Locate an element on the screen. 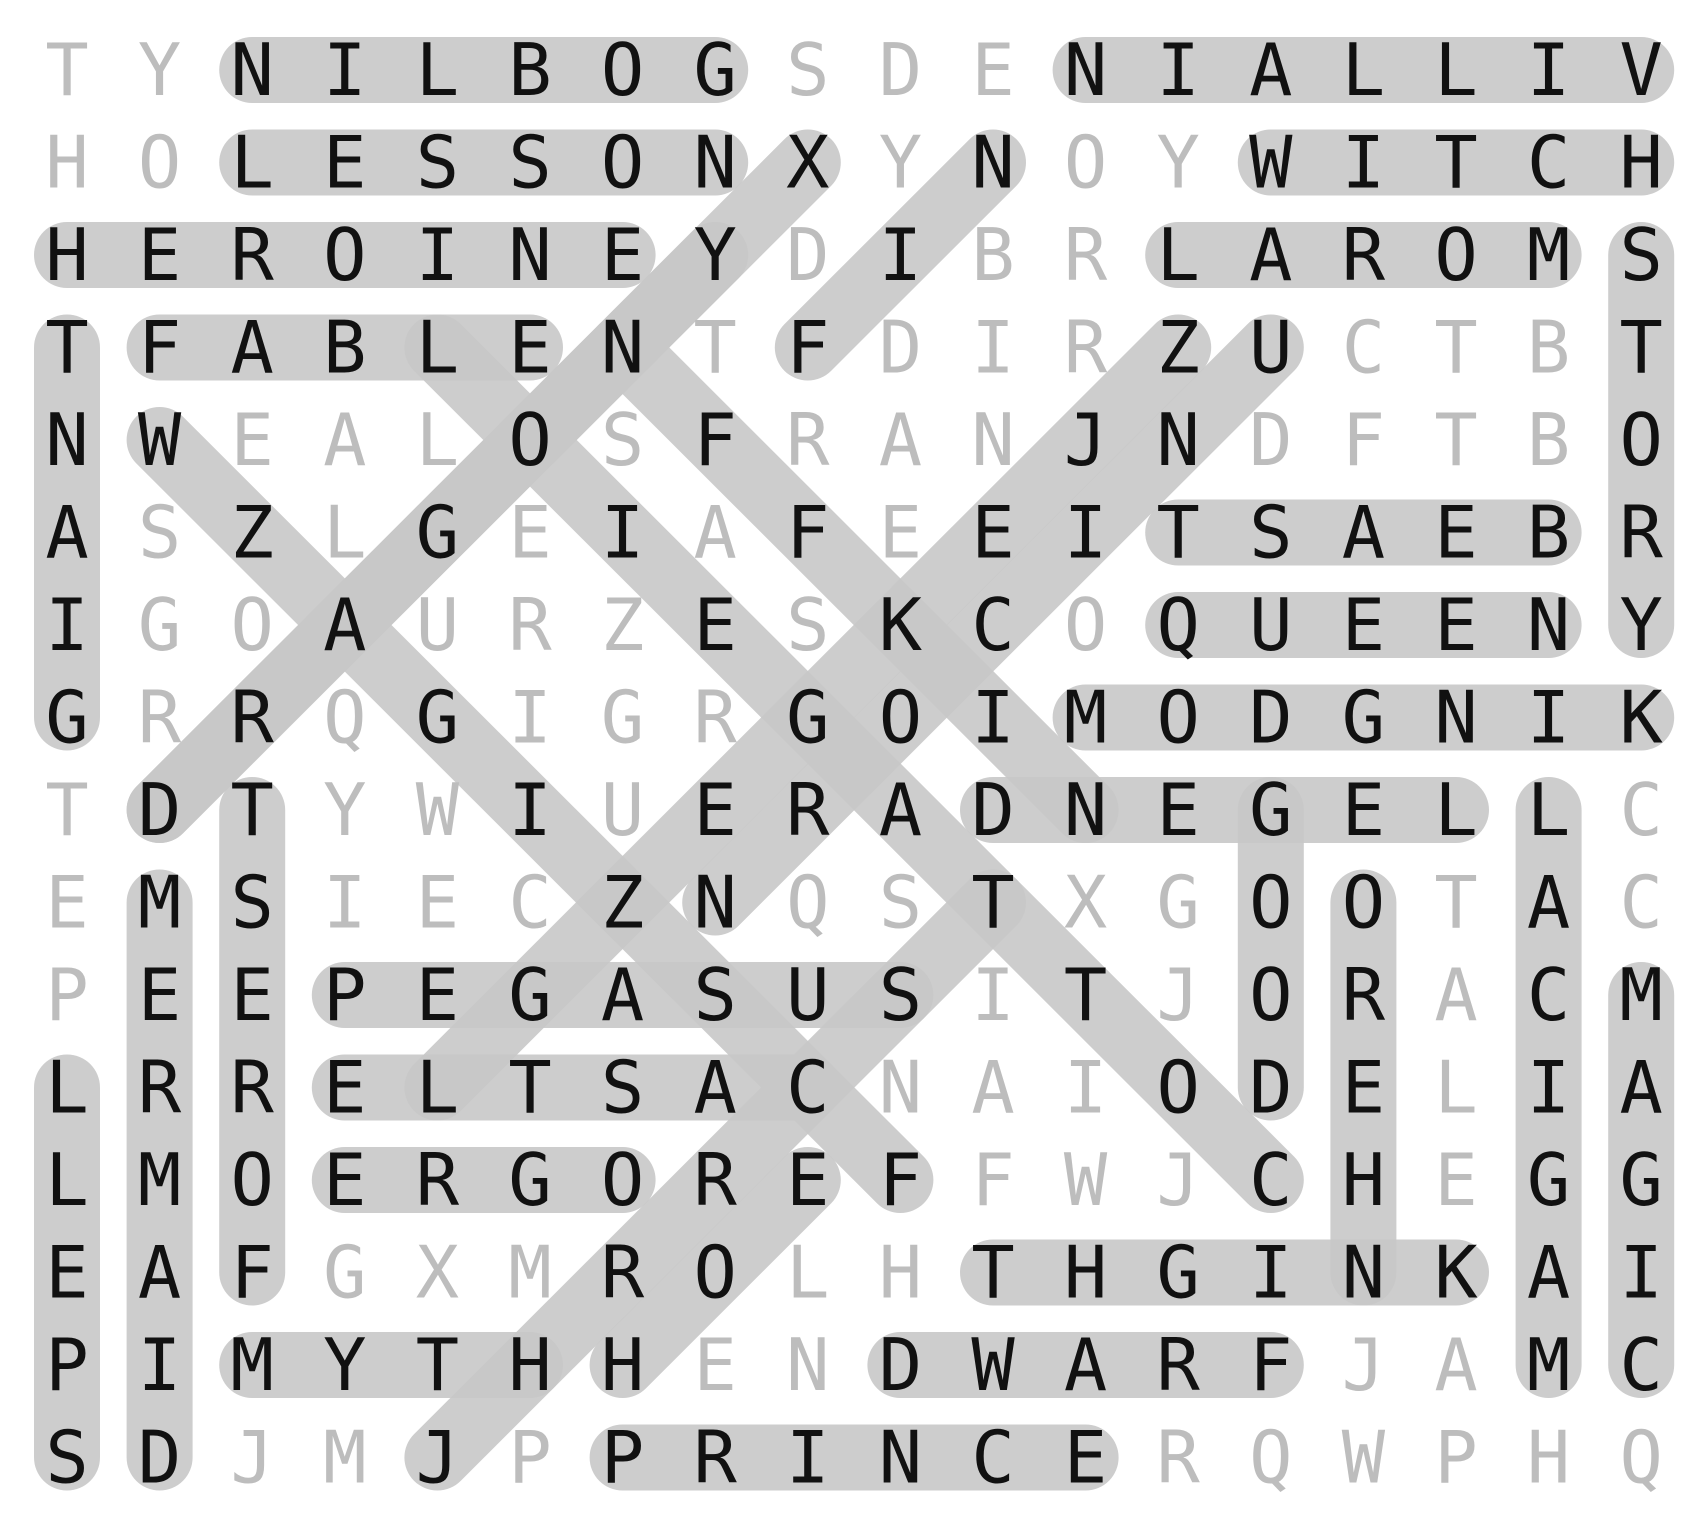 The image size is (1696, 1513). grid-letter: X is located at coordinates (807, 163).